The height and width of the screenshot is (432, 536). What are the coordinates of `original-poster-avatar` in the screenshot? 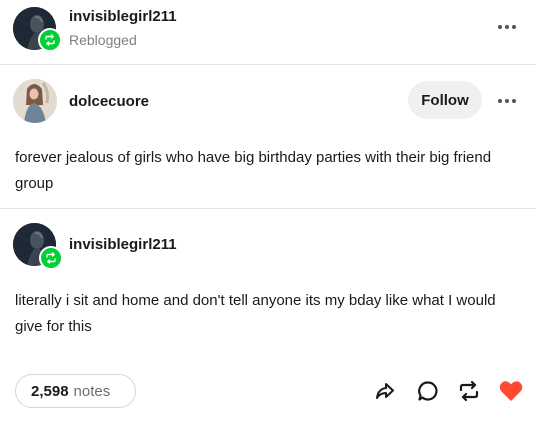 It's located at (35, 101).